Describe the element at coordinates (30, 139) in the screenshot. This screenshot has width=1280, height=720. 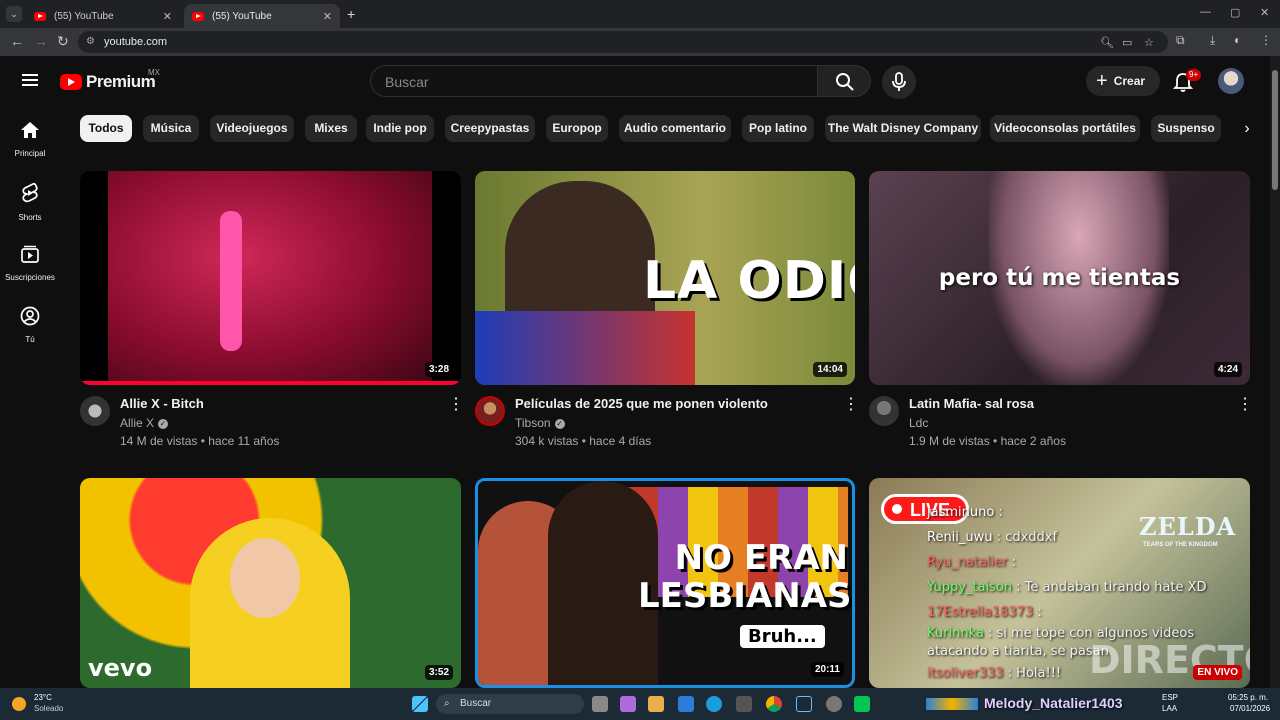
I see `rail-item-home: Principal` at that location.